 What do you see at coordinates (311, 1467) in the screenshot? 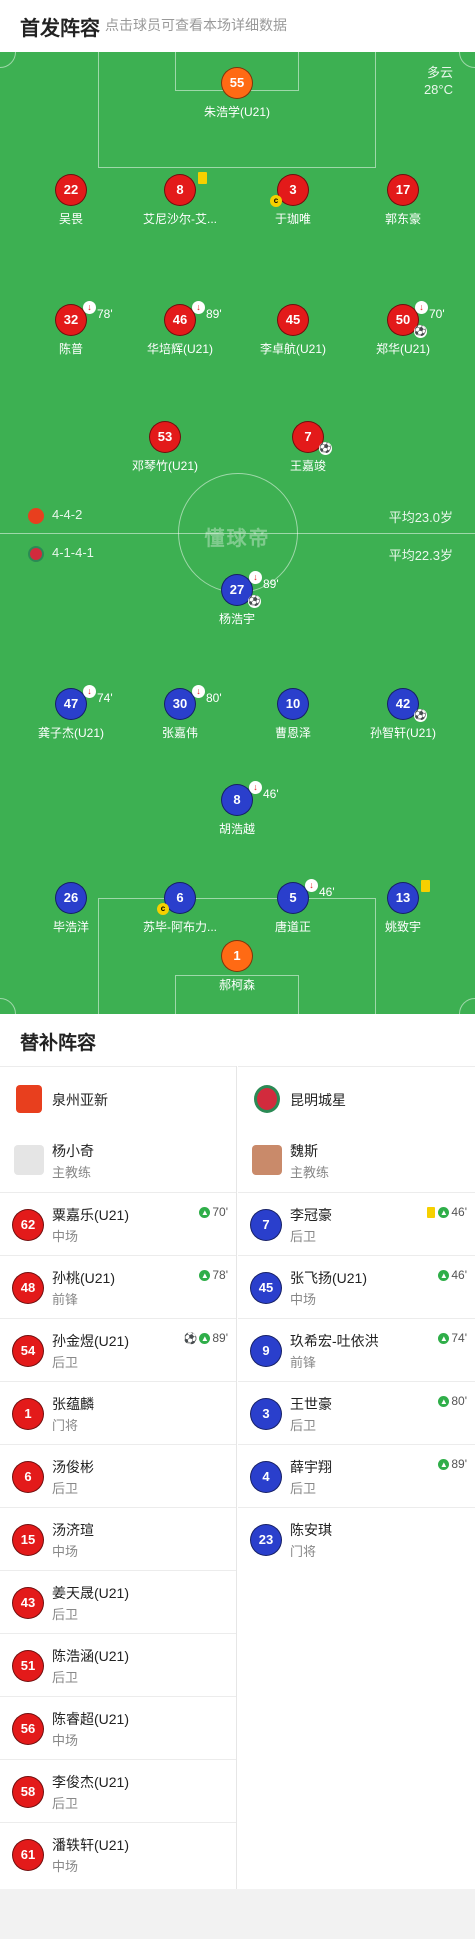
I see `sub-name: 薛宇翔` at bounding box center [311, 1467].